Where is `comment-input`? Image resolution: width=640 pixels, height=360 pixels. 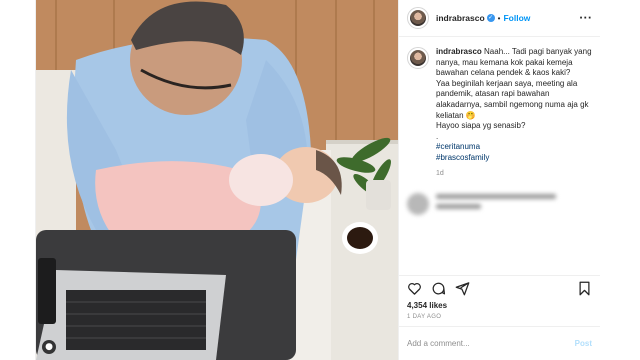 comment-input is located at coordinates (491, 343).